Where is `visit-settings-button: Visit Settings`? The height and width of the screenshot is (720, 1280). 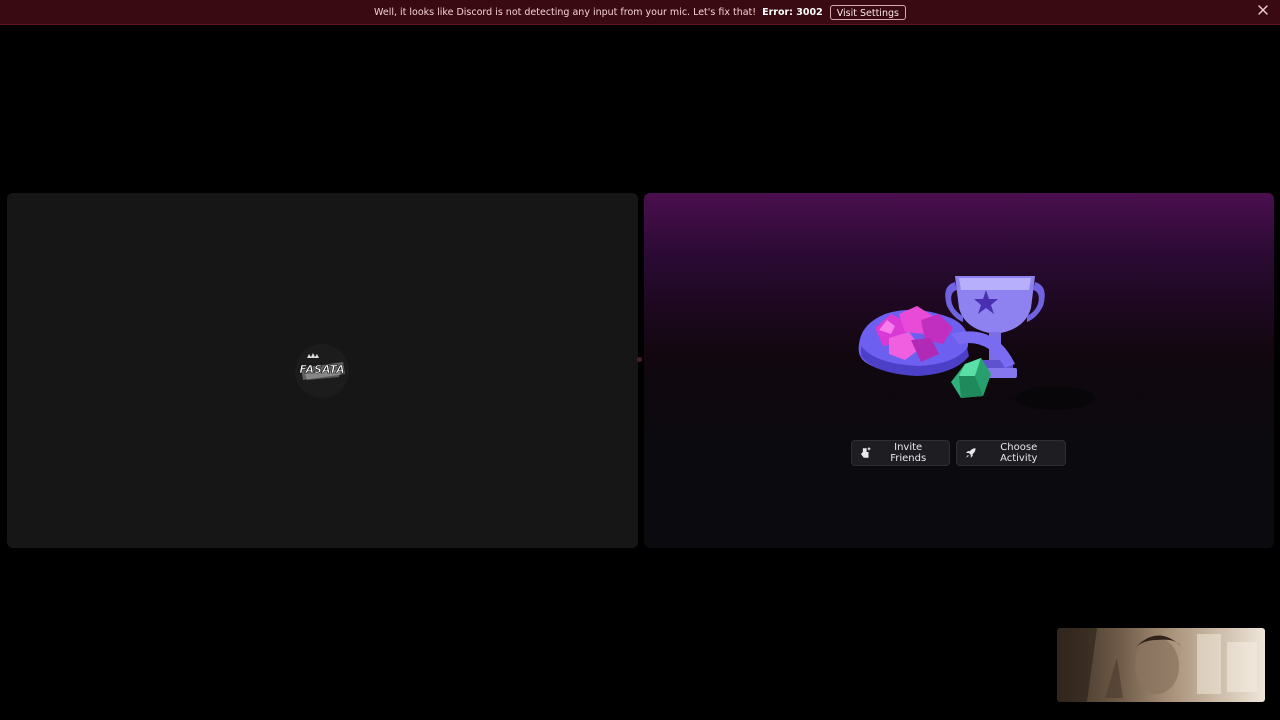
visit-settings-button: Visit Settings is located at coordinates (867, 12).